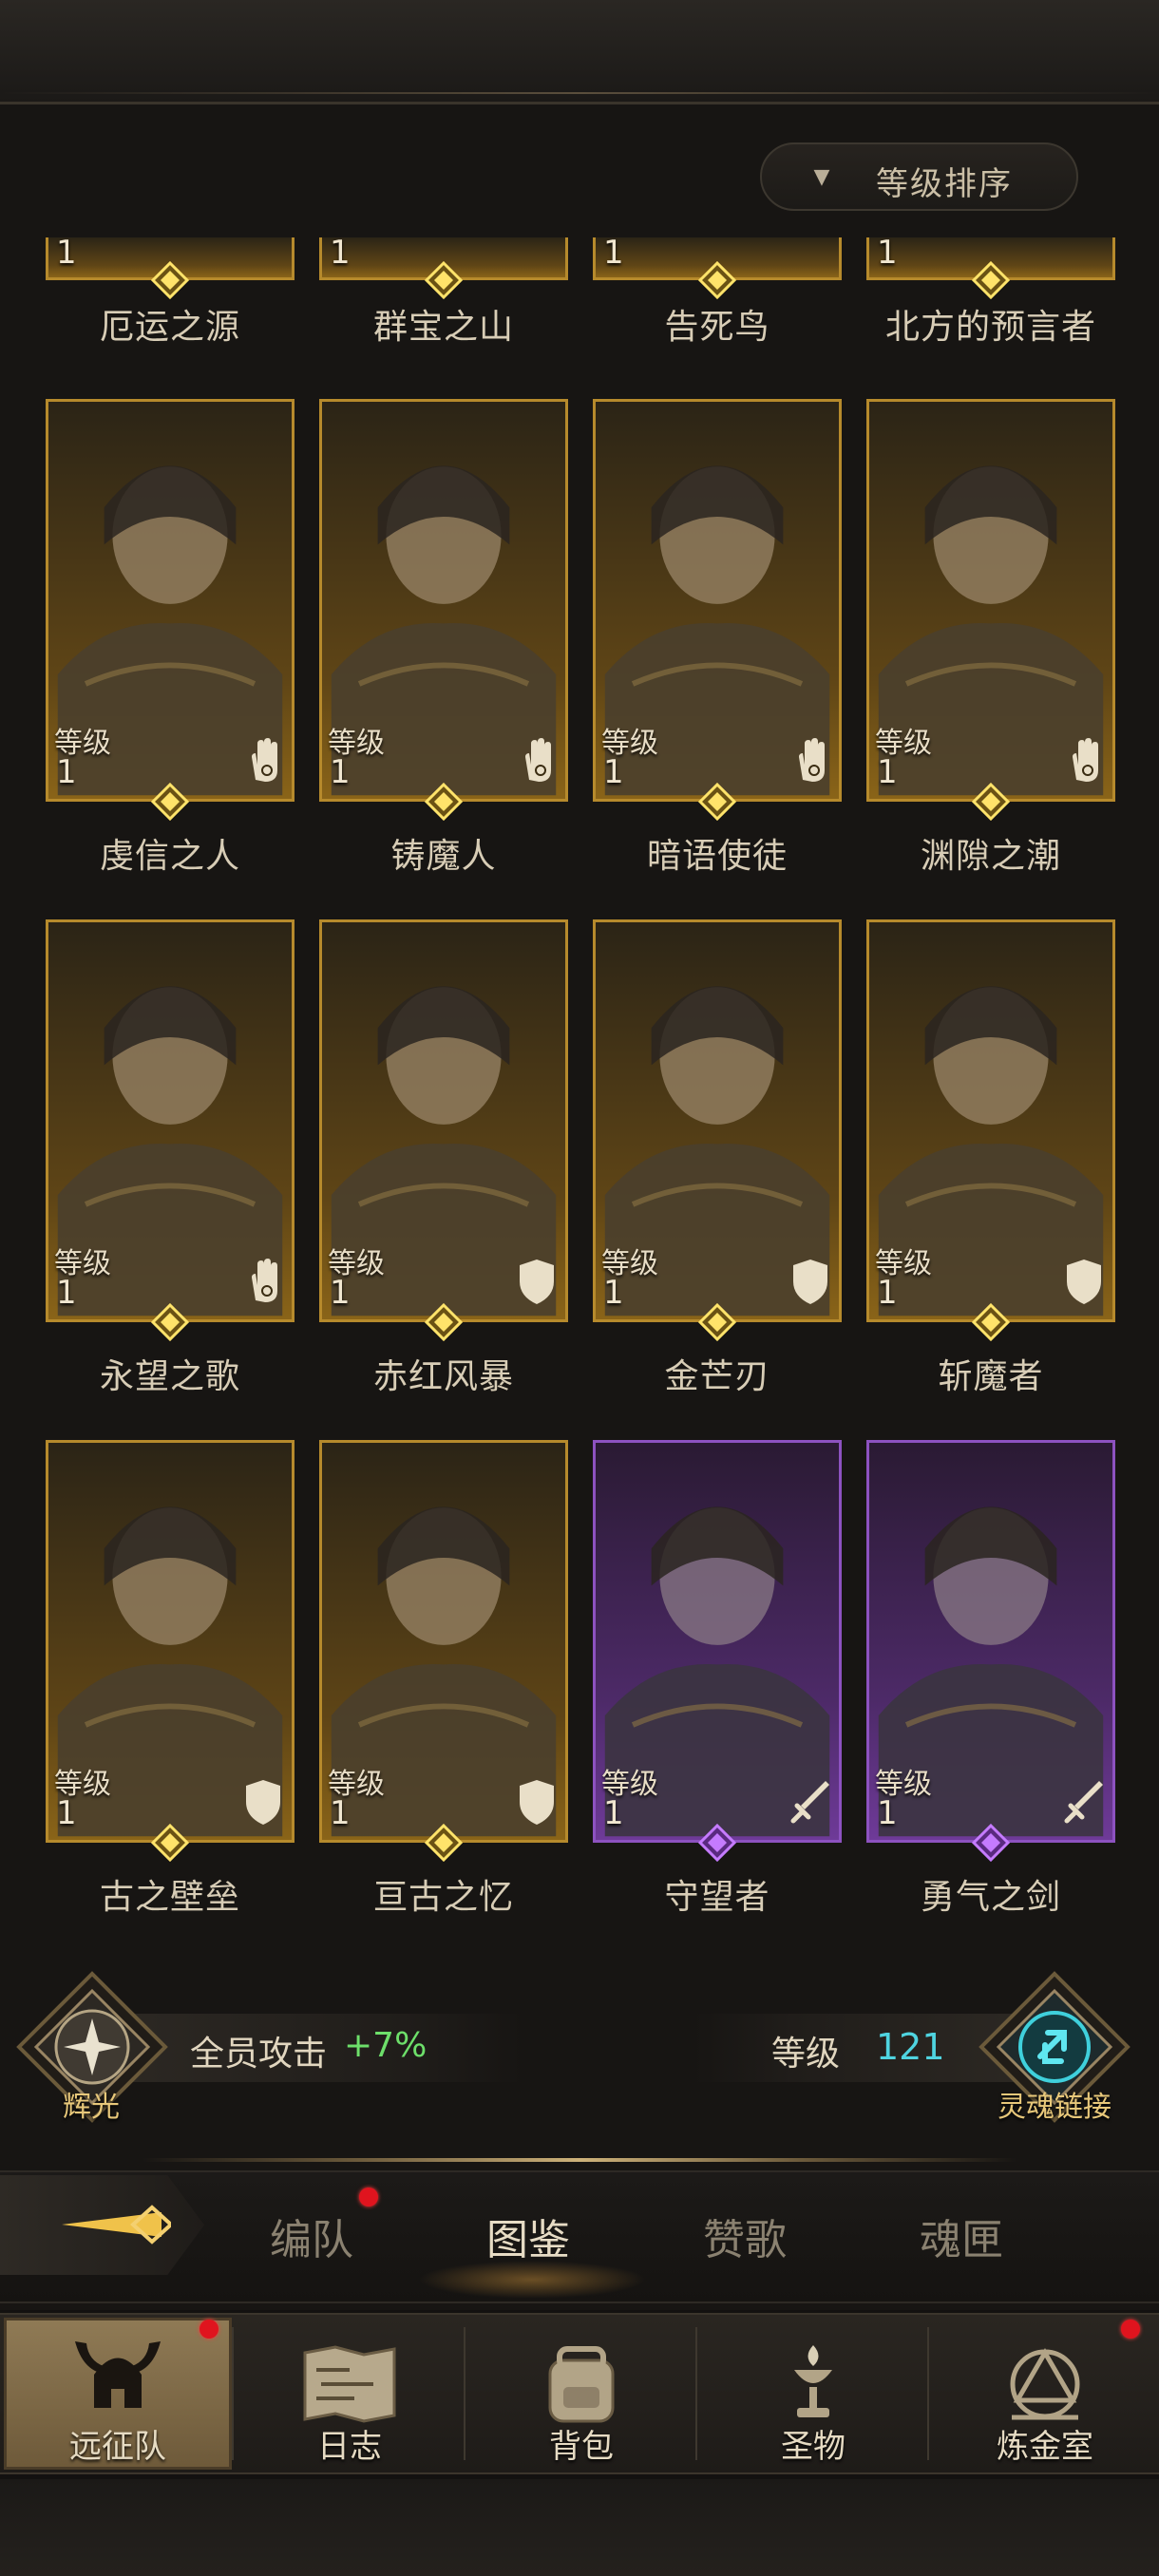 This screenshot has height=2576, width=1159. I want to click on alchemy-icon, so click(1045, 2384).